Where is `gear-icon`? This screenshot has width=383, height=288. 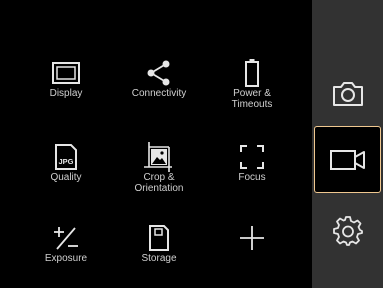 gear-icon is located at coordinates (348, 231).